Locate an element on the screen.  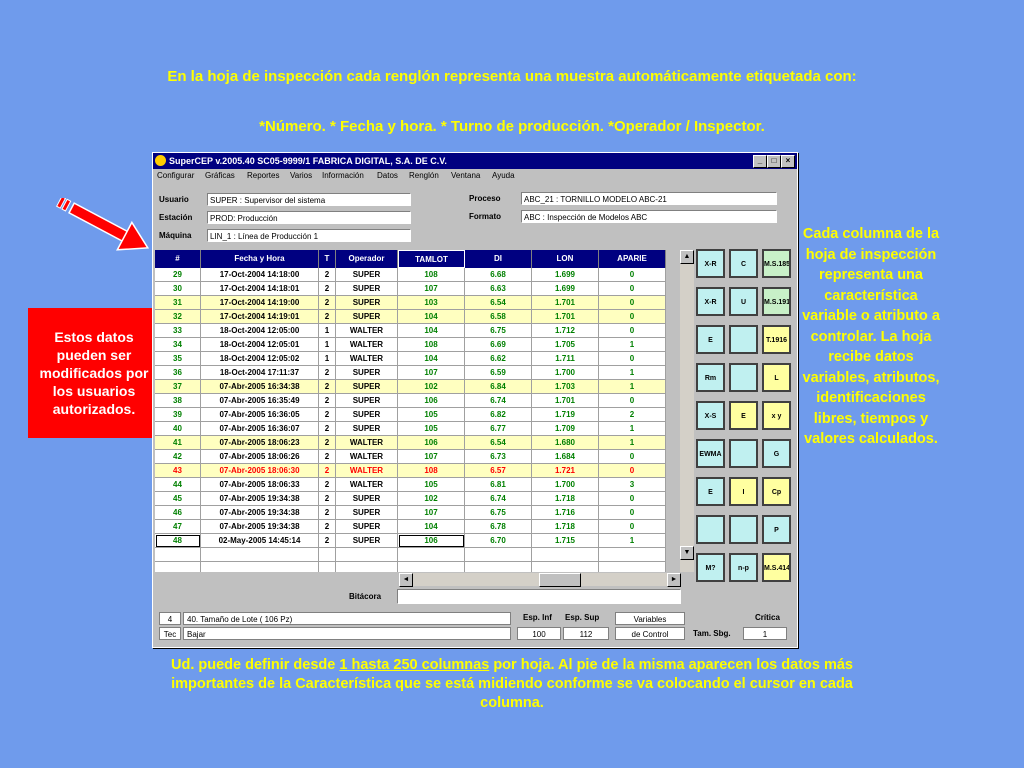
table-cell: 104 is located at coordinates (431, 359).